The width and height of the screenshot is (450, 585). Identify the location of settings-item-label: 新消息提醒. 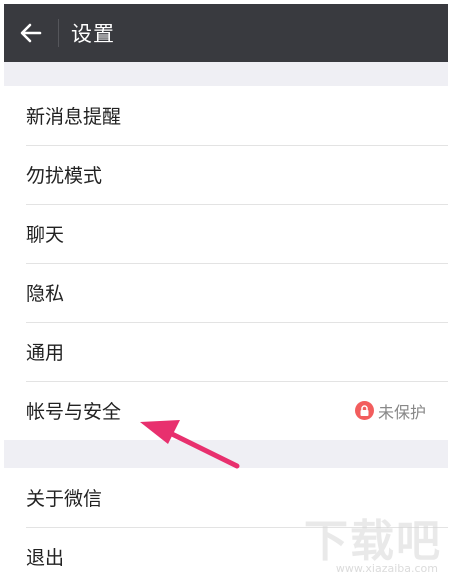
(74, 117).